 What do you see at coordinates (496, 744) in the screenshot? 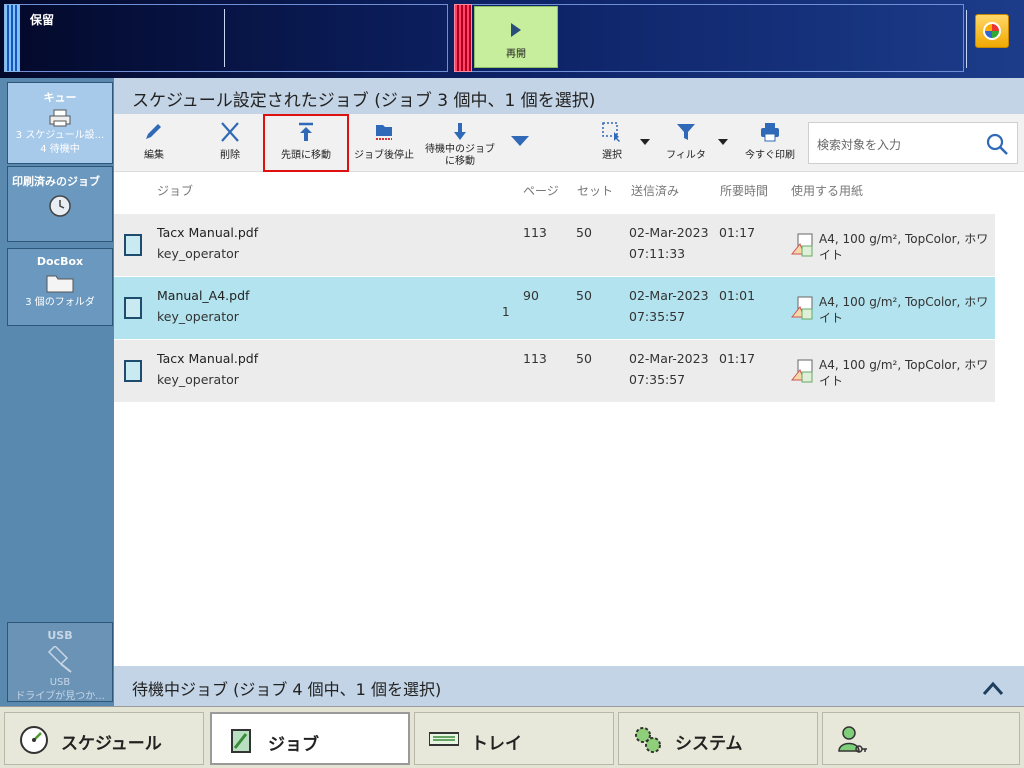
I see `tab-tray-label: トレイ` at bounding box center [496, 744].